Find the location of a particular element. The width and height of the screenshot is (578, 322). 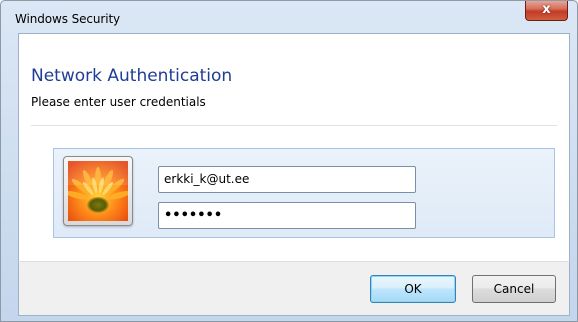

dialog-heading: Network Authentication is located at coordinates (132, 76).